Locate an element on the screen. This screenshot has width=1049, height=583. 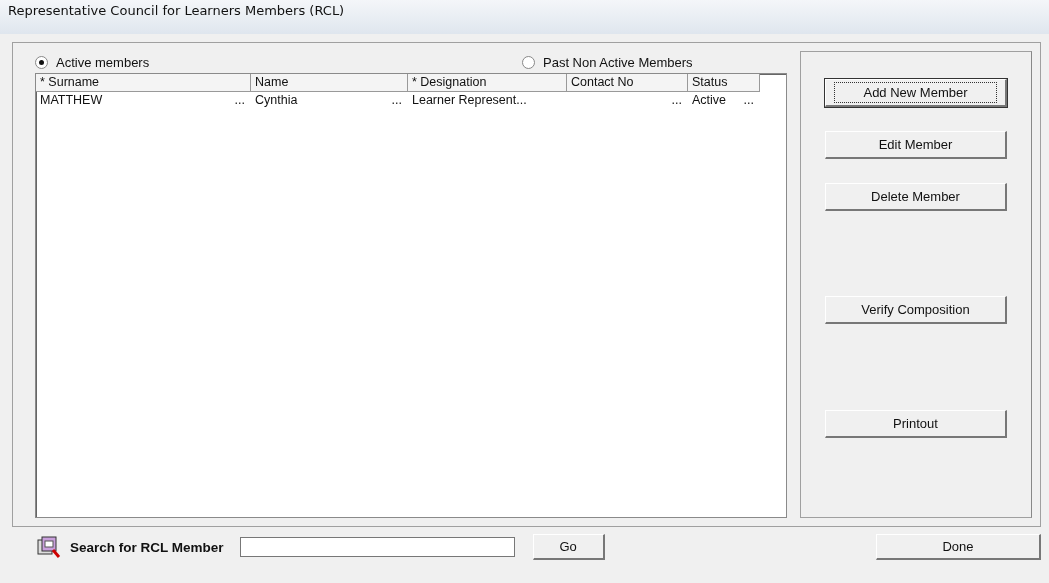
action-button: Verify Composition is located at coordinates (916, 310).